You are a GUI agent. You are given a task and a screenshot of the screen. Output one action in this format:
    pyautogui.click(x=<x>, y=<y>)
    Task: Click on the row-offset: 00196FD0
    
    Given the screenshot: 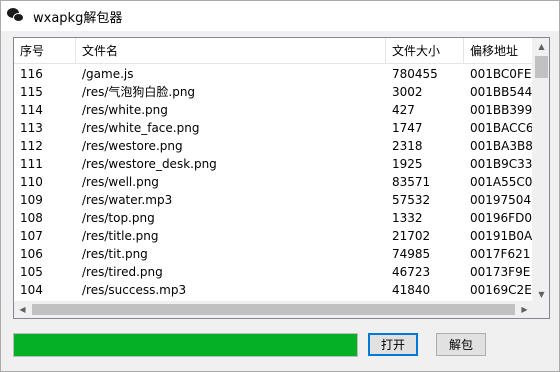 What is the action you would take?
    pyautogui.click(x=501, y=218)
    